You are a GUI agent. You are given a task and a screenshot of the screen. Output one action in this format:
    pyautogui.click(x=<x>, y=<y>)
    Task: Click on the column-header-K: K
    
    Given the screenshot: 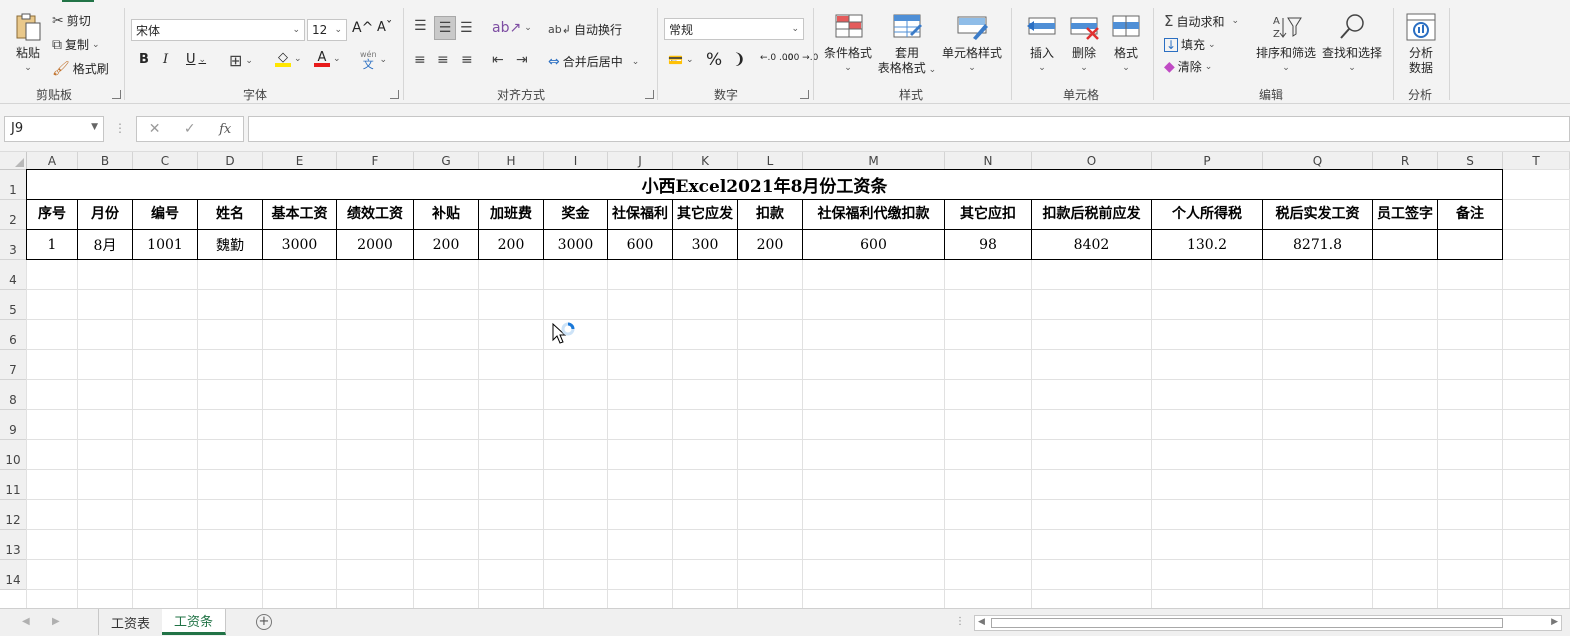 What is the action you would take?
    pyautogui.click(x=705, y=161)
    